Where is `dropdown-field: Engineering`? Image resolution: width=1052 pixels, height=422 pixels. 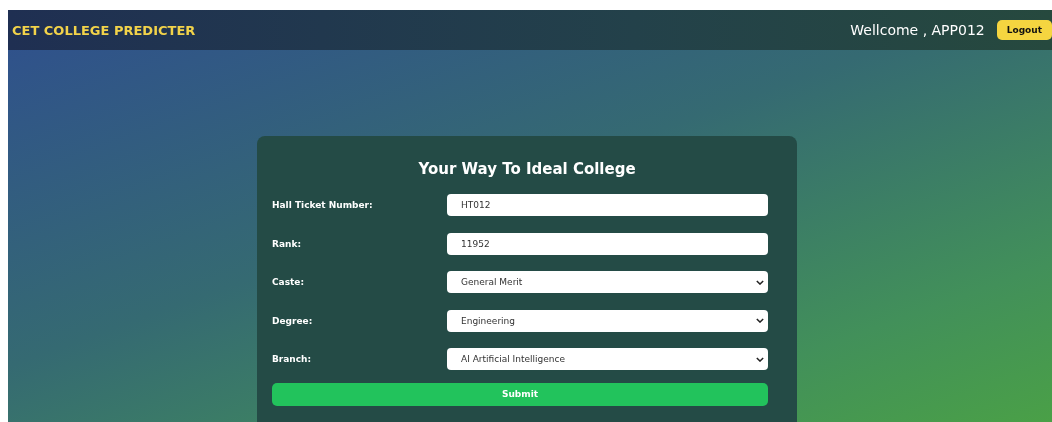 dropdown-field: Engineering is located at coordinates (607, 320).